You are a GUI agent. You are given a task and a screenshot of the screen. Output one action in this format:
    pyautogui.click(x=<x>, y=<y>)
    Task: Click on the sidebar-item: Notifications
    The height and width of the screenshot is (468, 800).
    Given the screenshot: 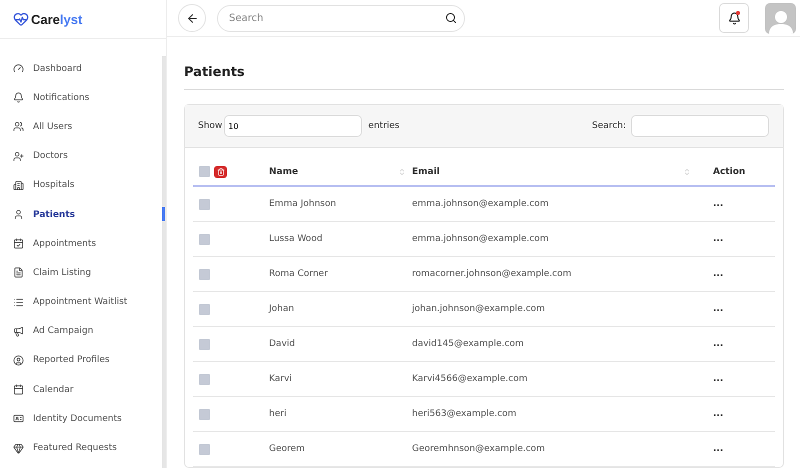 What is the action you would take?
    pyautogui.click(x=81, y=97)
    